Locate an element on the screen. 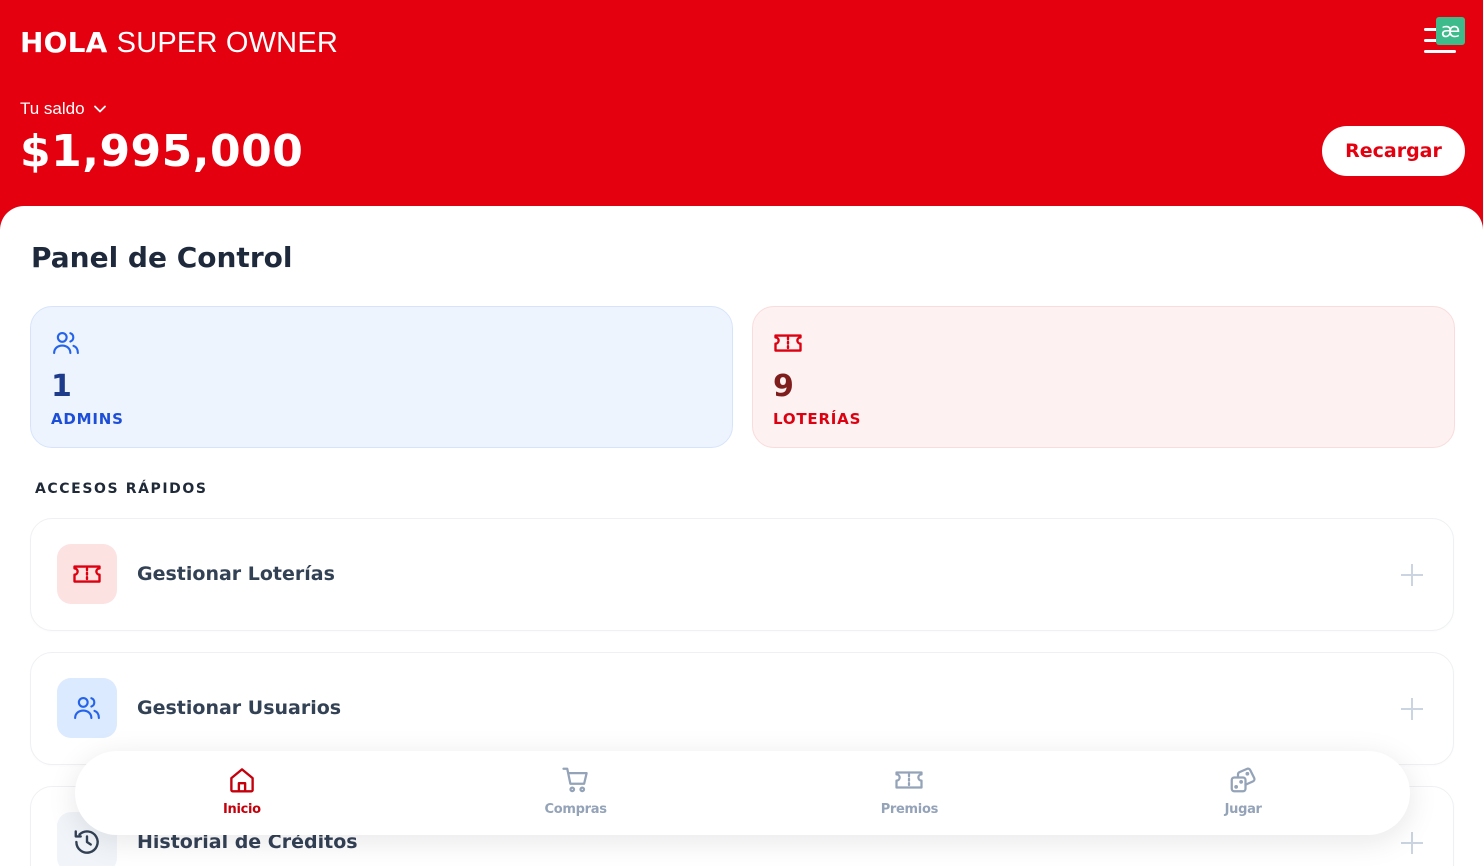 This screenshot has width=1483, height=866. stat-loterias-label: LOTERÍAS is located at coordinates (817, 419).